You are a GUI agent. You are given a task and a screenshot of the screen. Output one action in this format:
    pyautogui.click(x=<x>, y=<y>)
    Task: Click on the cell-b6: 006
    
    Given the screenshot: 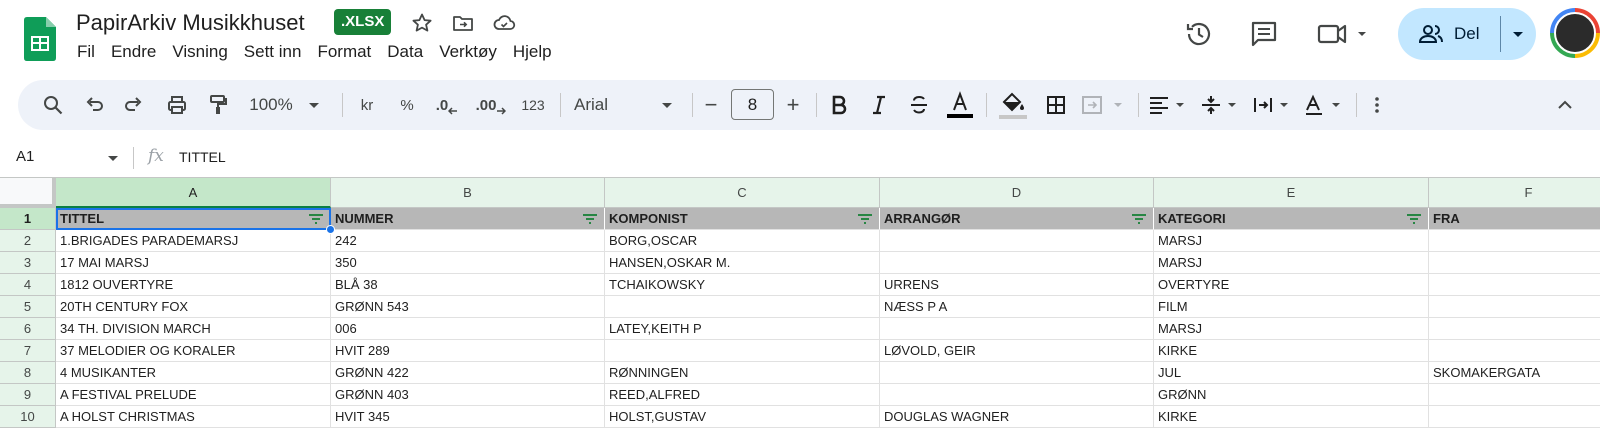 What is the action you would take?
    pyautogui.click(x=468, y=329)
    